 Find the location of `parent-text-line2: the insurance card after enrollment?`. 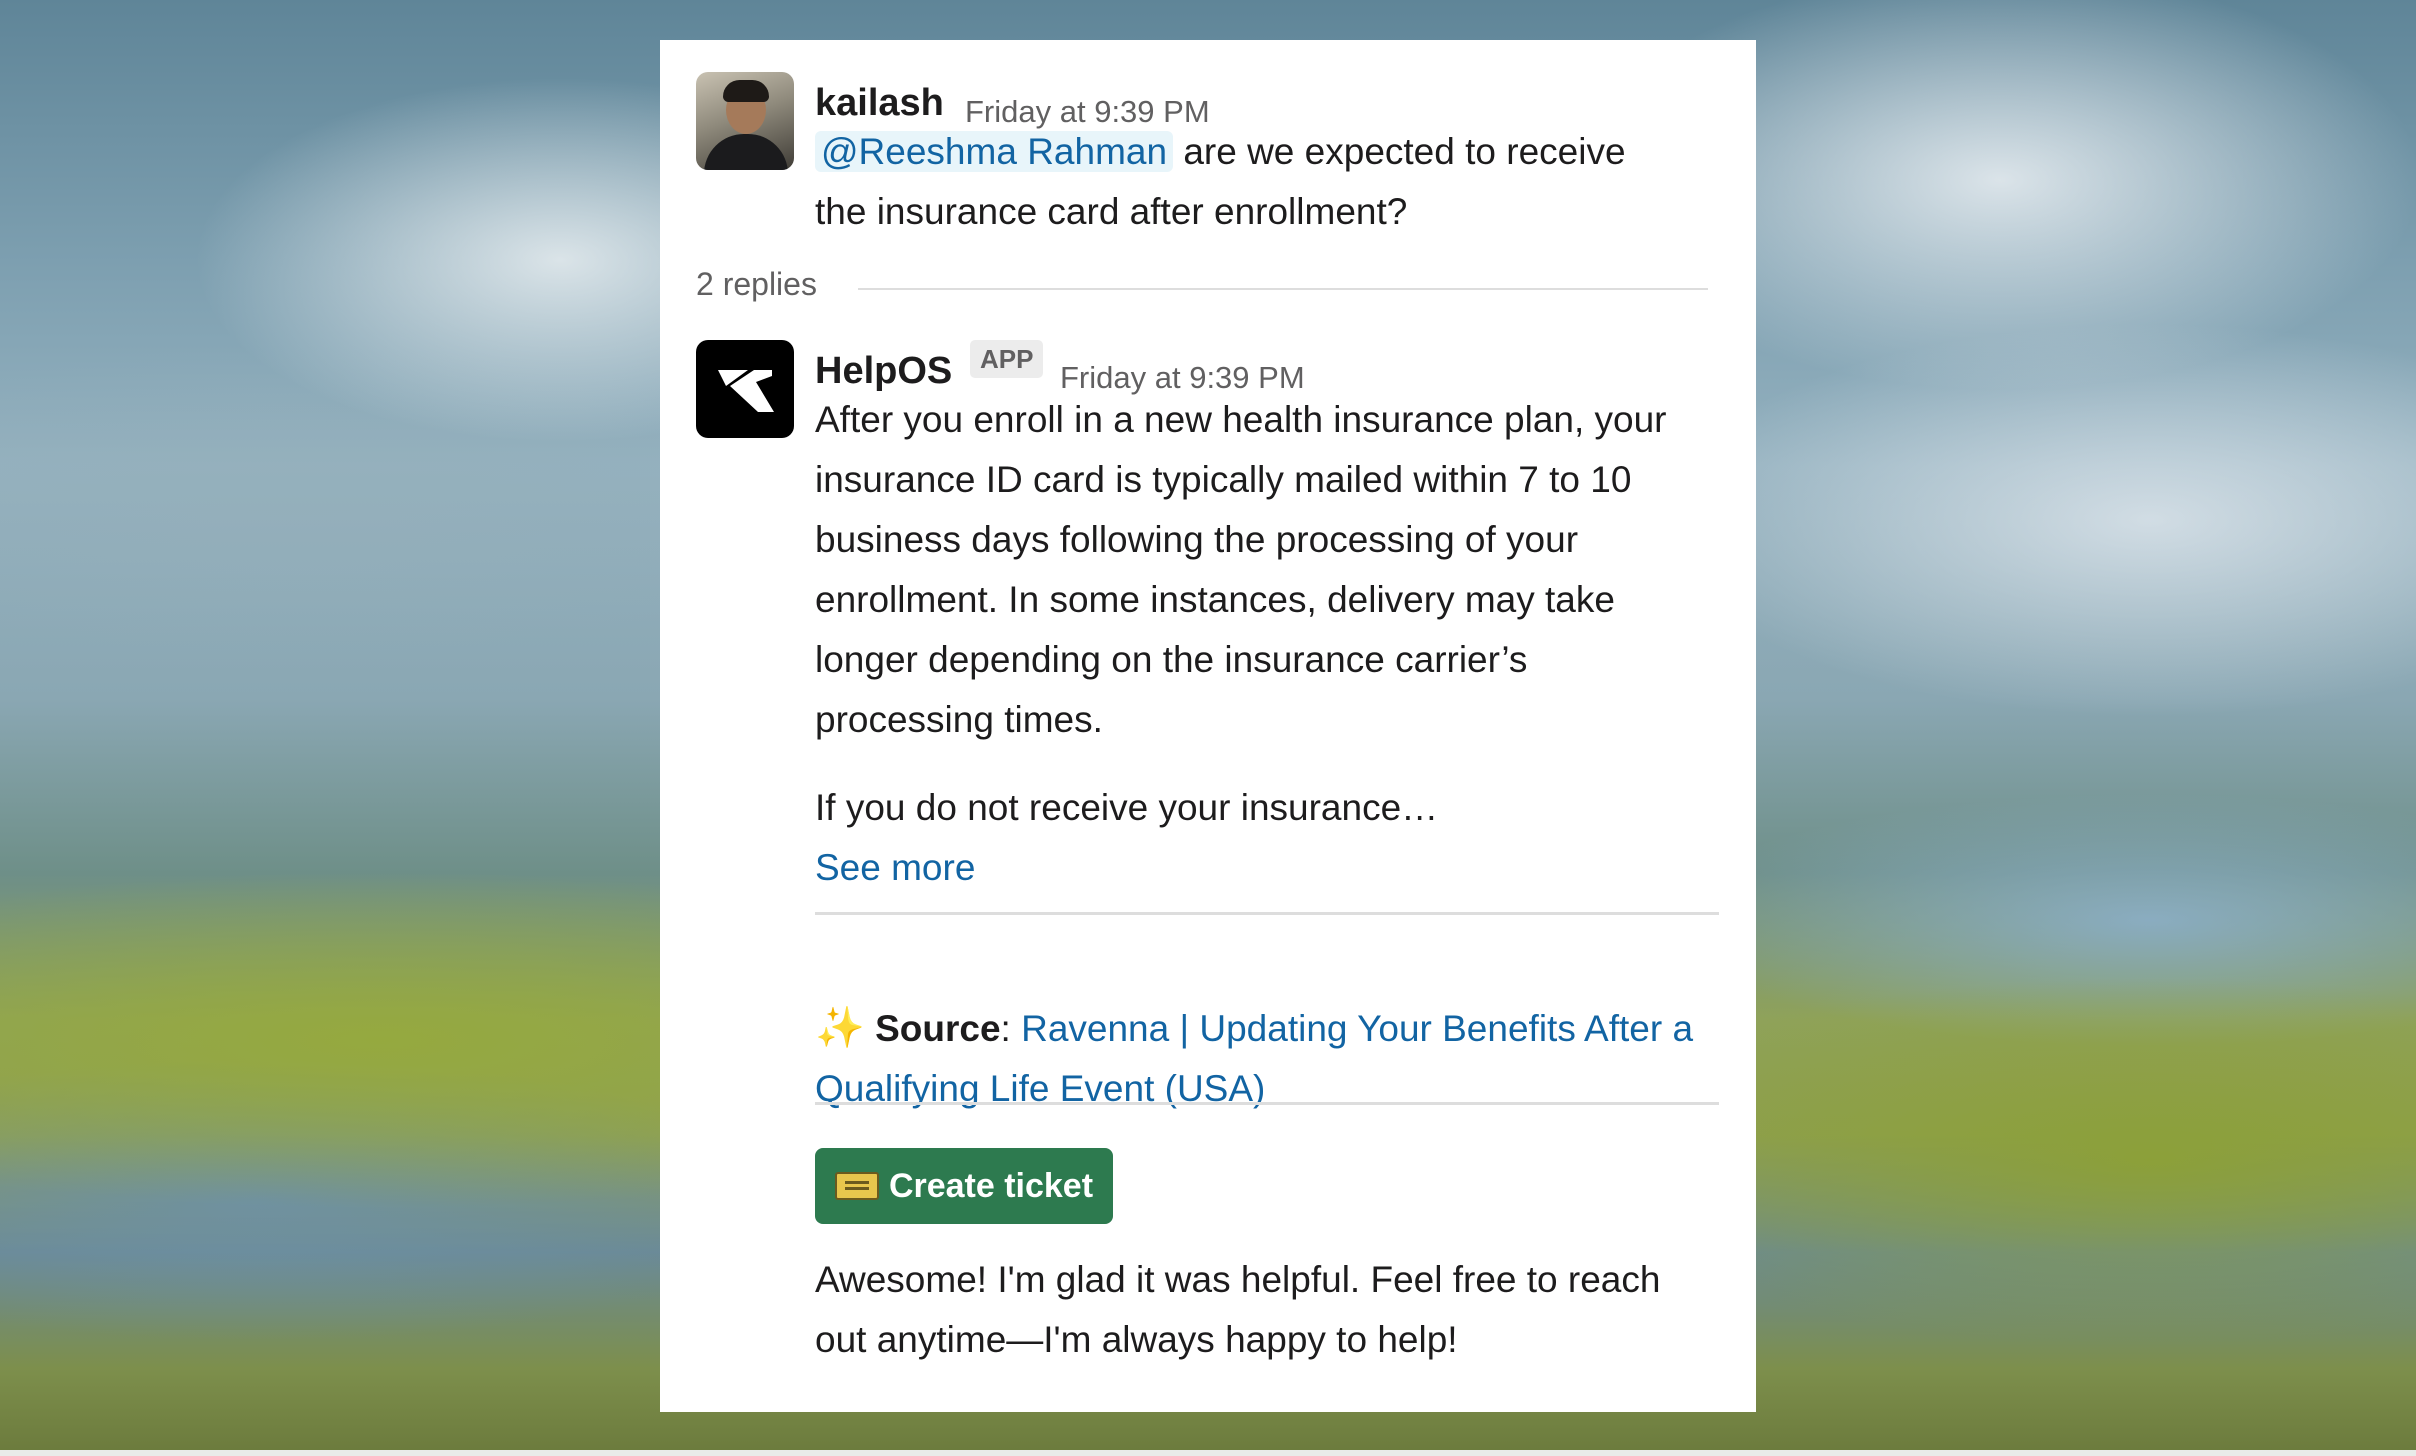

parent-text-line2: the insurance card after enrollment? is located at coordinates (1111, 211).